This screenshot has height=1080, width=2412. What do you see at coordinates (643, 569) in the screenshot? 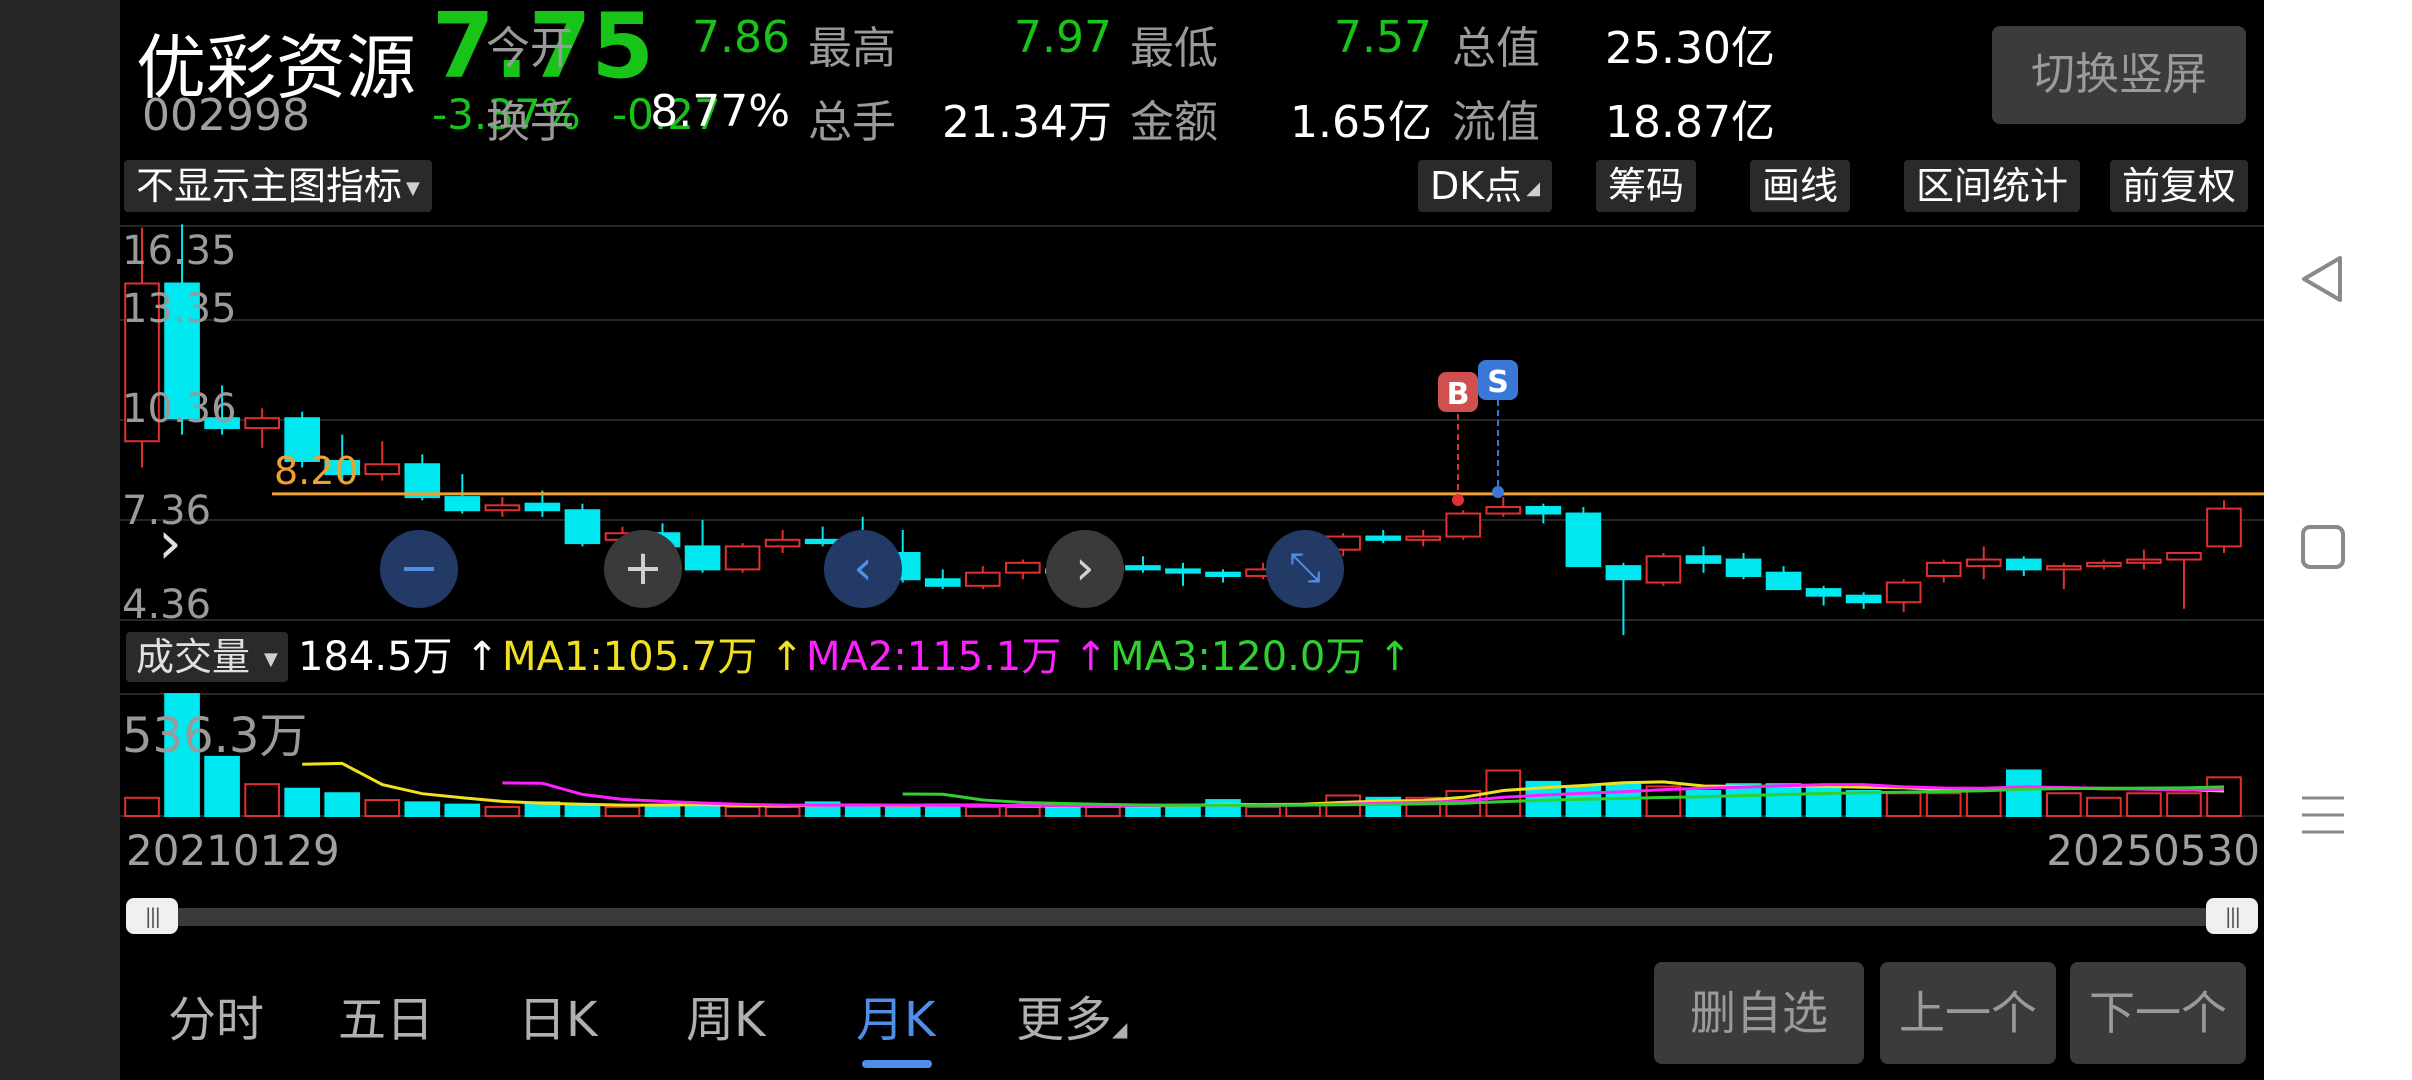
I see `zoom-in-button: +` at bounding box center [643, 569].